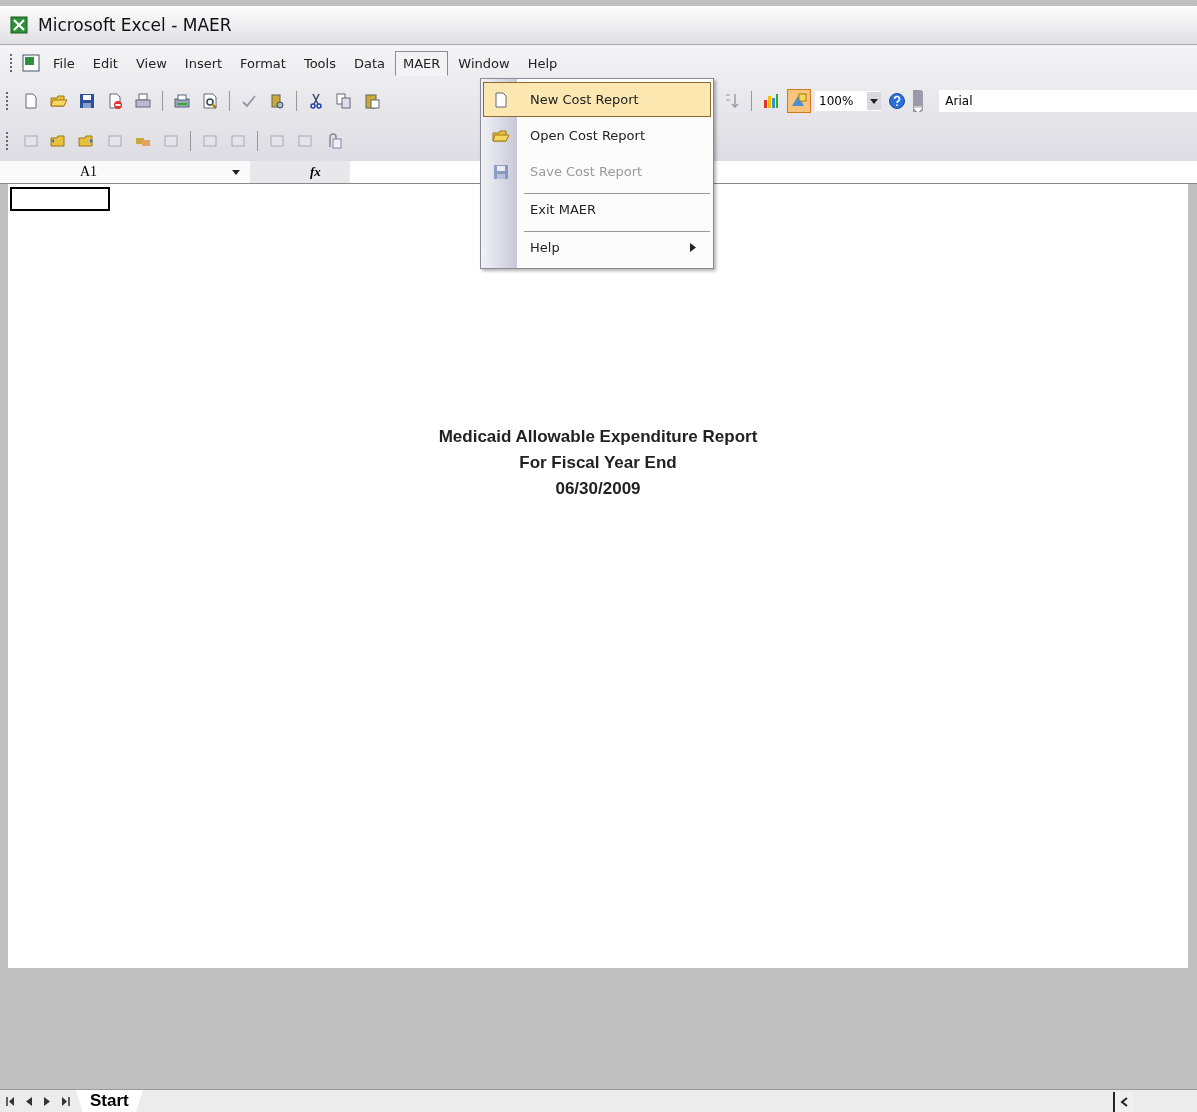 The image size is (1197, 1112). I want to click on next-sheet-icon, so click(47, 1101).